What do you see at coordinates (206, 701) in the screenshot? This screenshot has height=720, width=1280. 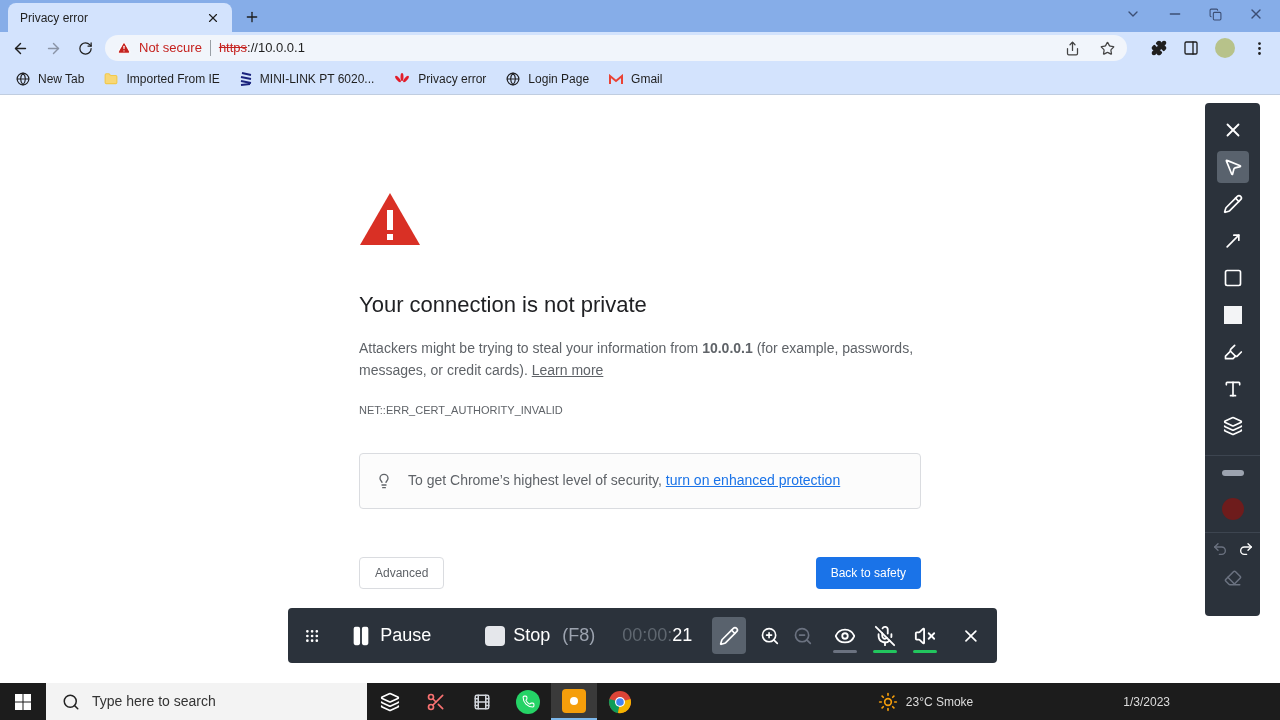 I see `taskbar-search-field: Type here to search` at bounding box center [206, 701].